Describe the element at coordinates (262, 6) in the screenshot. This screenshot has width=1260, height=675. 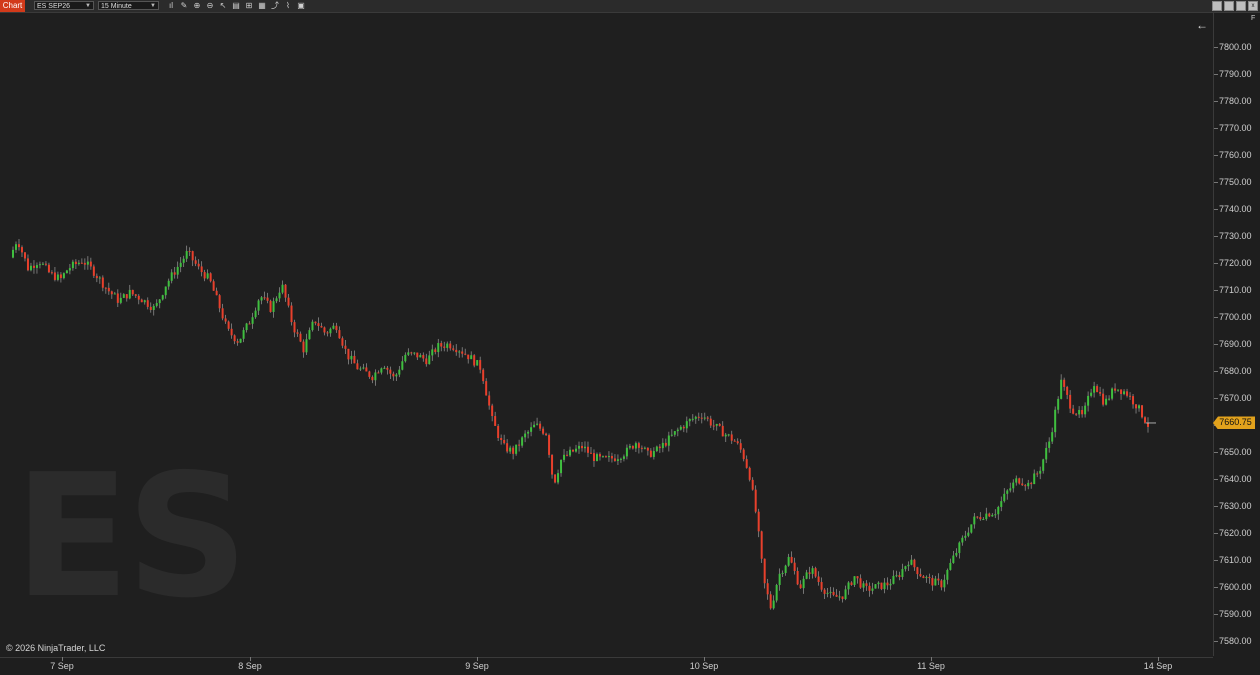
I see `strategies-icon: ▦` at that location.